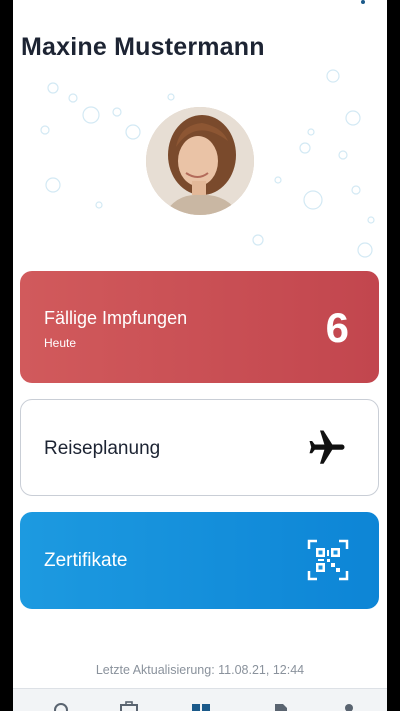 The height and width of the screenshot is (711, 400). What do you see at coordinates (86, 560) in the screenshot?
I see `certificates-label: Zertifikate` at bounding box center [86, 560].